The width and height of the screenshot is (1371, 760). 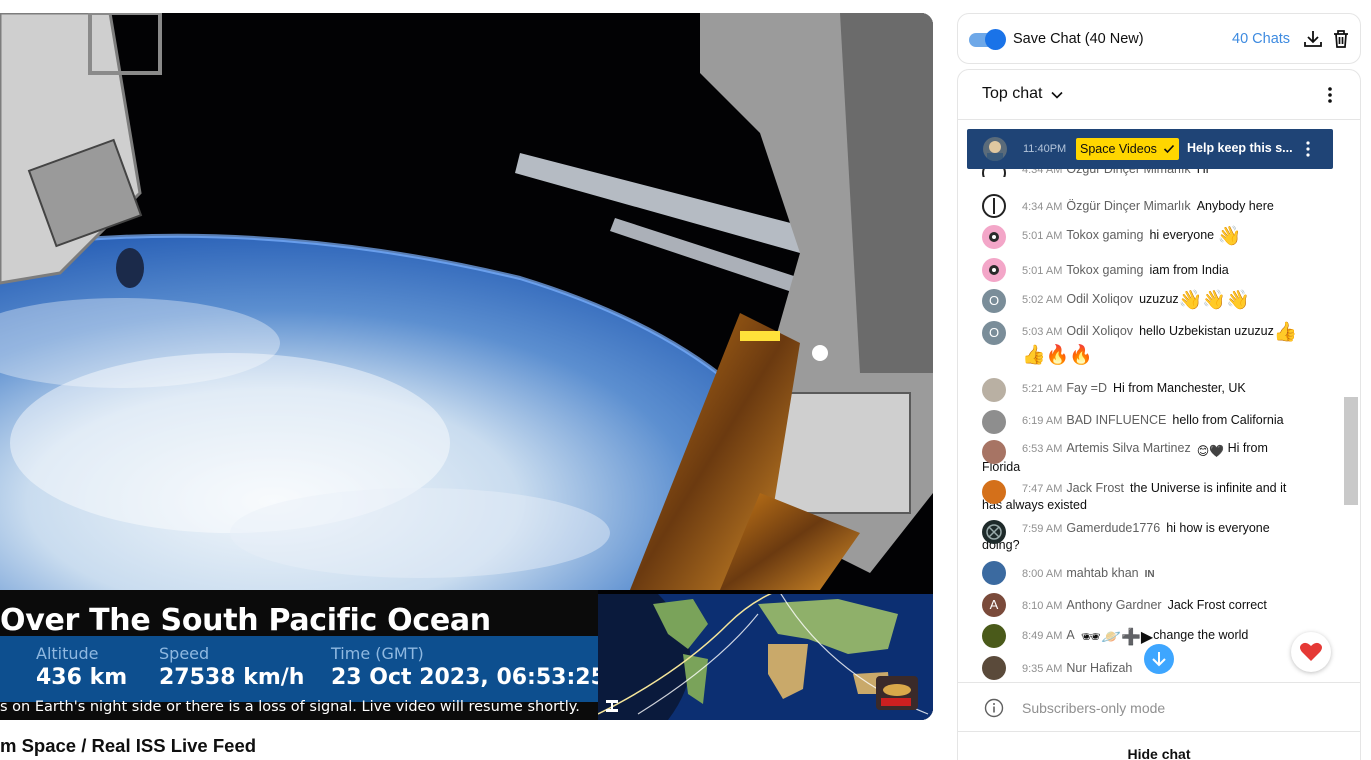 I want to click on message-time: 5:02 AM, so click(x=1042, y=300).